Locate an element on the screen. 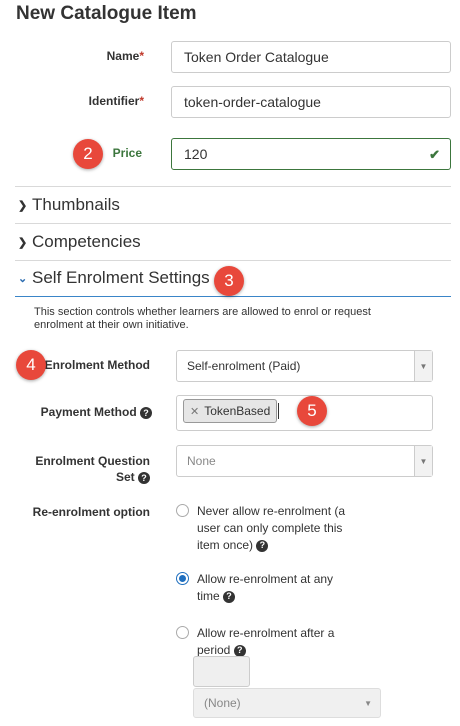 Image resolution: width=460 pixels, height=726 pixels. radio-after-period: Allow re-enrolment after a period ? is located at coordinates (255, 642).